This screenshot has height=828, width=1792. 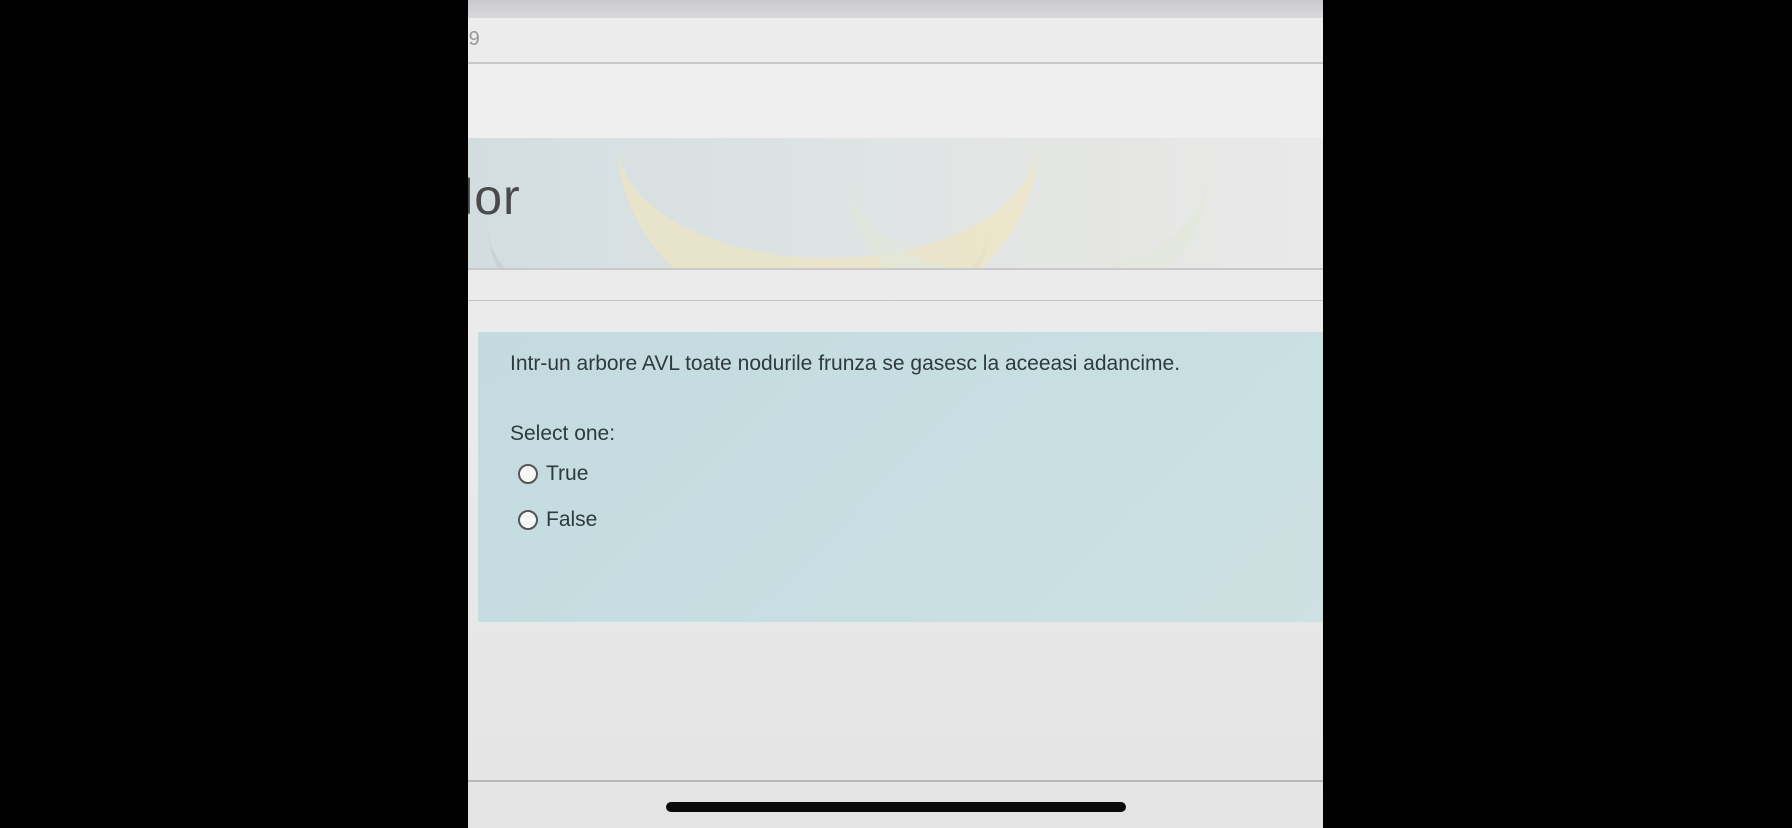 I want to click on option-true: True, so click(x=553, y=474).